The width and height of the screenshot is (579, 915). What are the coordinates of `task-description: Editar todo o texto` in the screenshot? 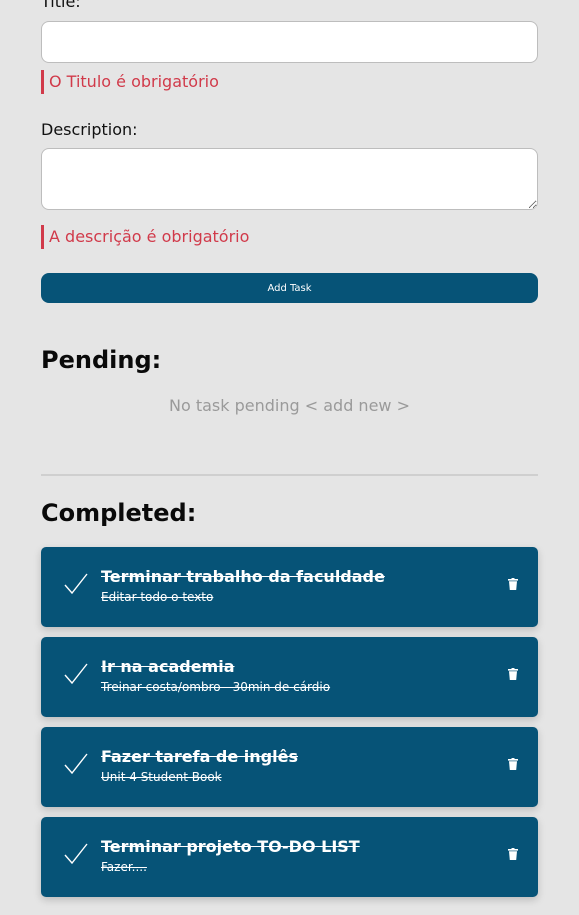 It's located at (157, 597).